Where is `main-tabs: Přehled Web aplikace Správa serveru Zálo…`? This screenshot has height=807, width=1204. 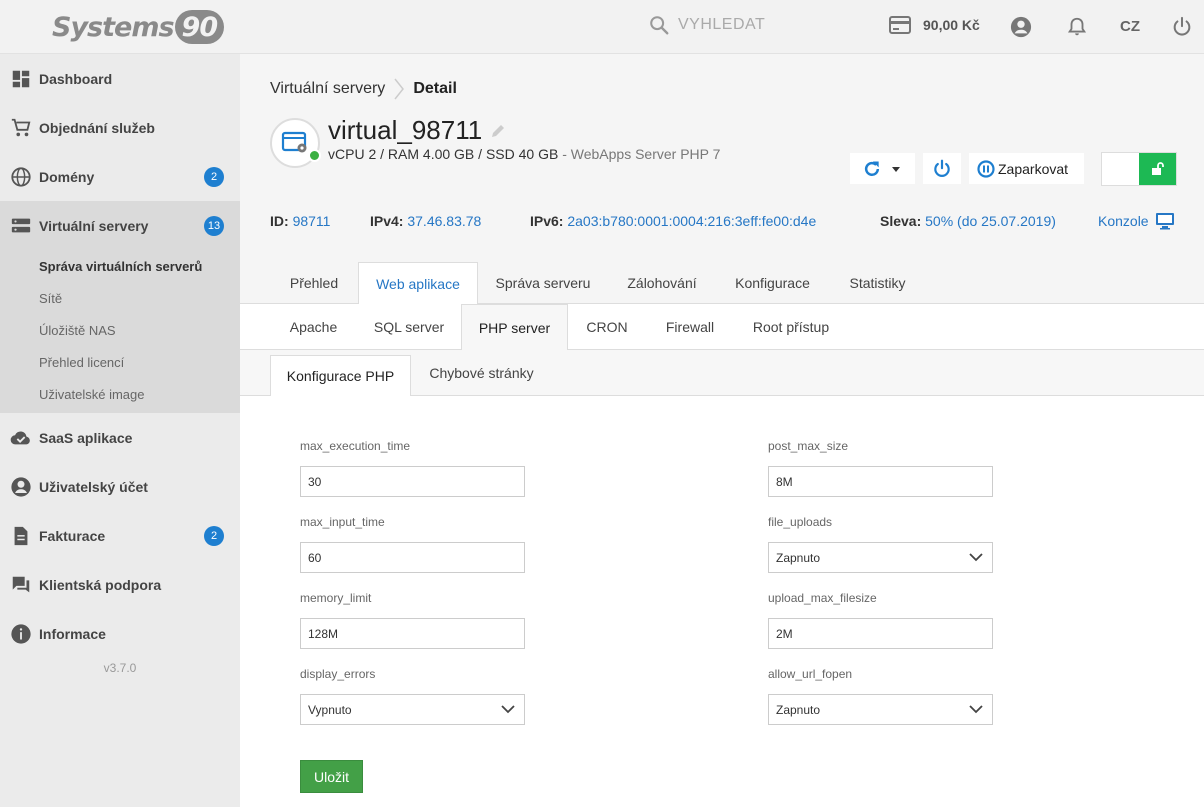 main-tabs: Přehled Web aplikace Správa serveru Zálo… is located at coordinates (722, 283).